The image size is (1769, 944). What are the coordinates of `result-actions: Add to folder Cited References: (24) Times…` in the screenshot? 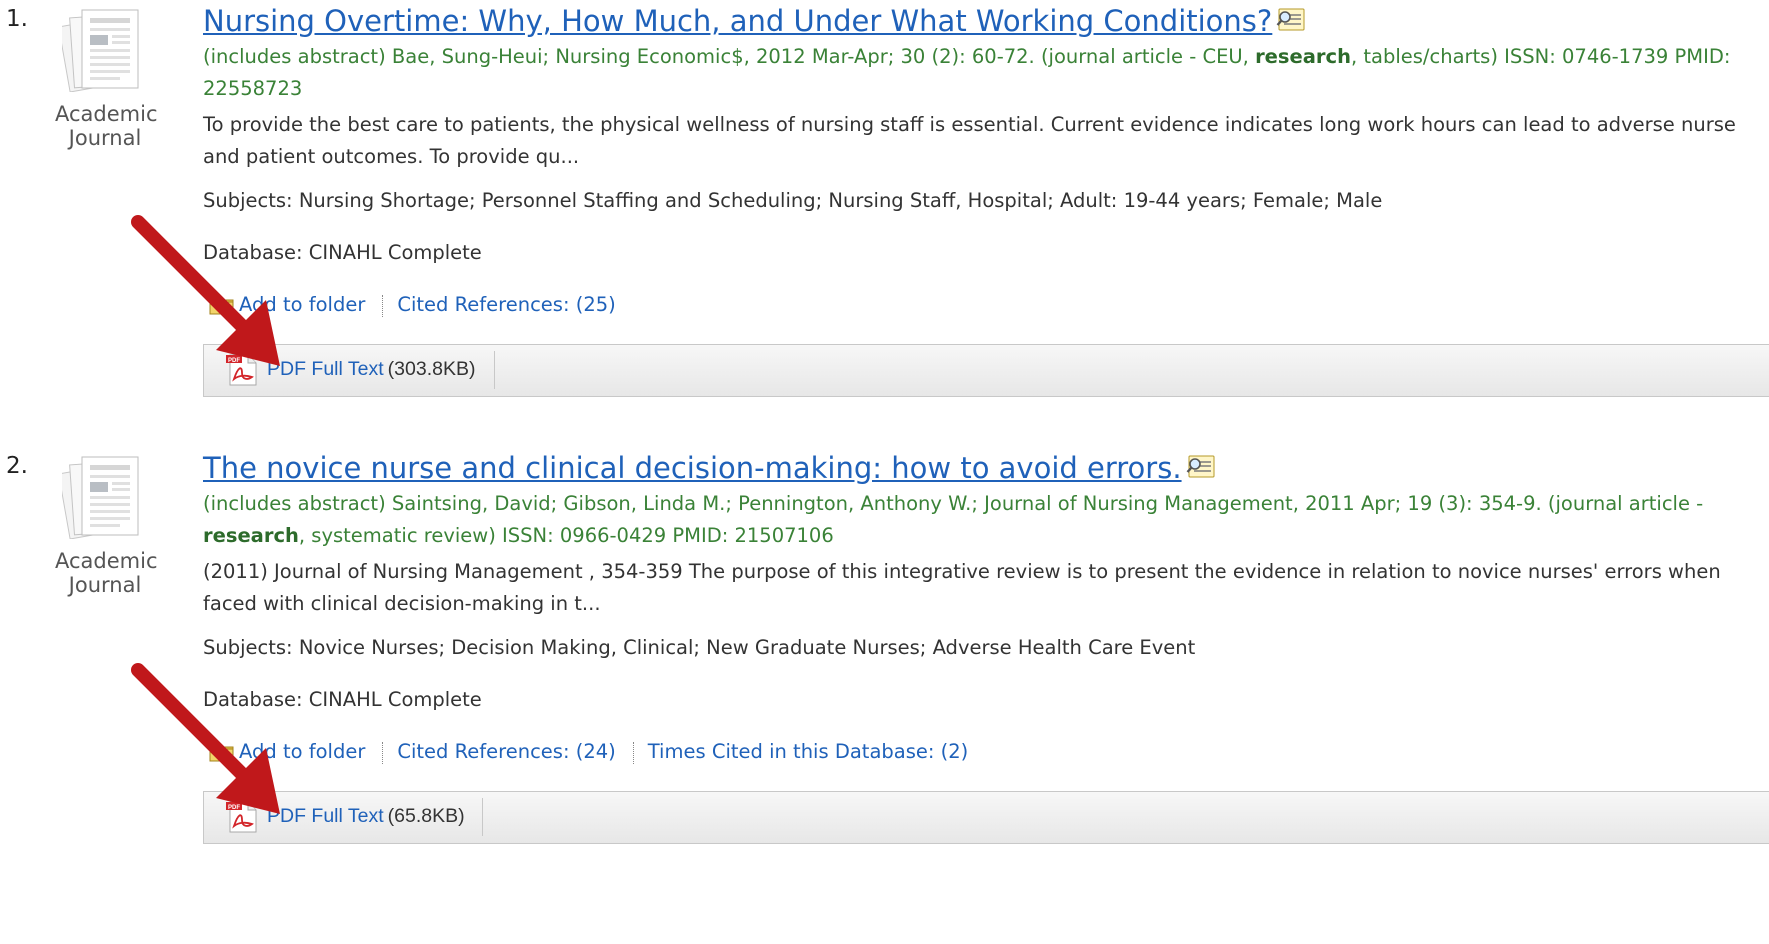 It's located at (986, 752).